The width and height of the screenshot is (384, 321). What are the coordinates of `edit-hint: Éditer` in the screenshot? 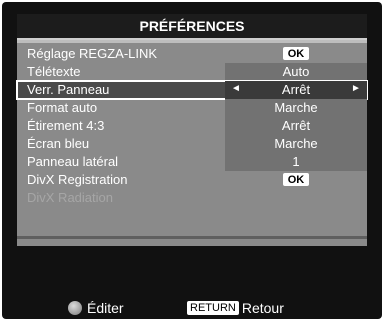 It's located at (96, 308).